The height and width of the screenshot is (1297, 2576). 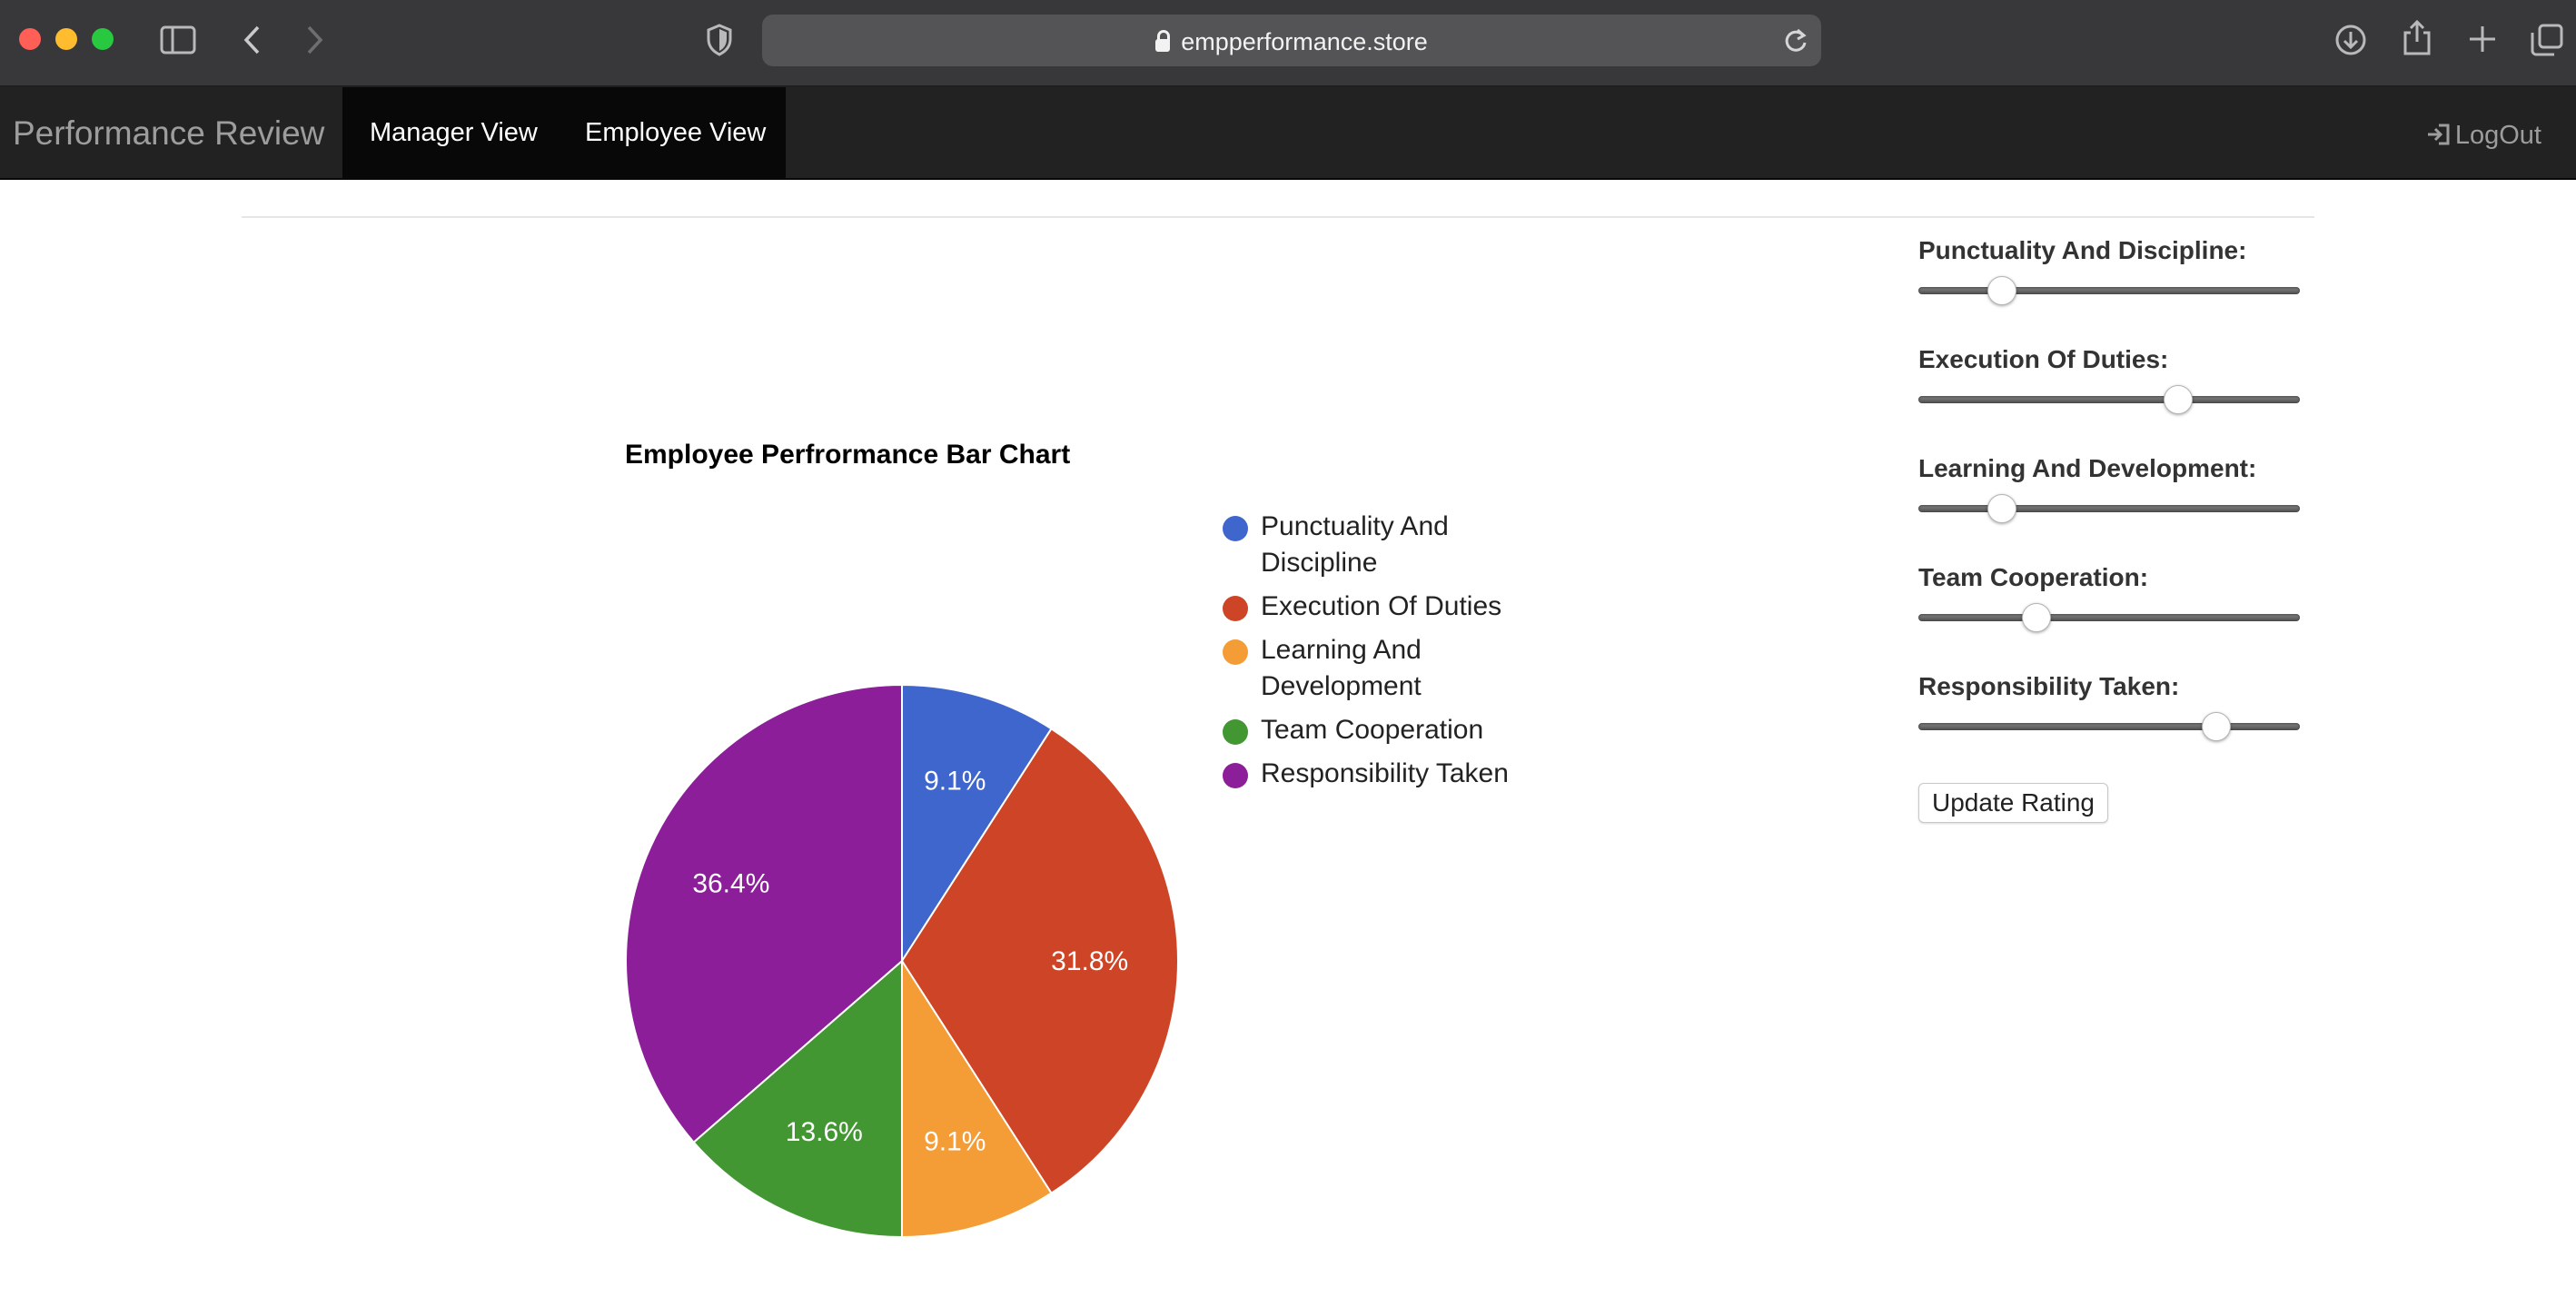 I want to click on rating-field-learning: Learning And Development:, so click(x=2109, y=509).